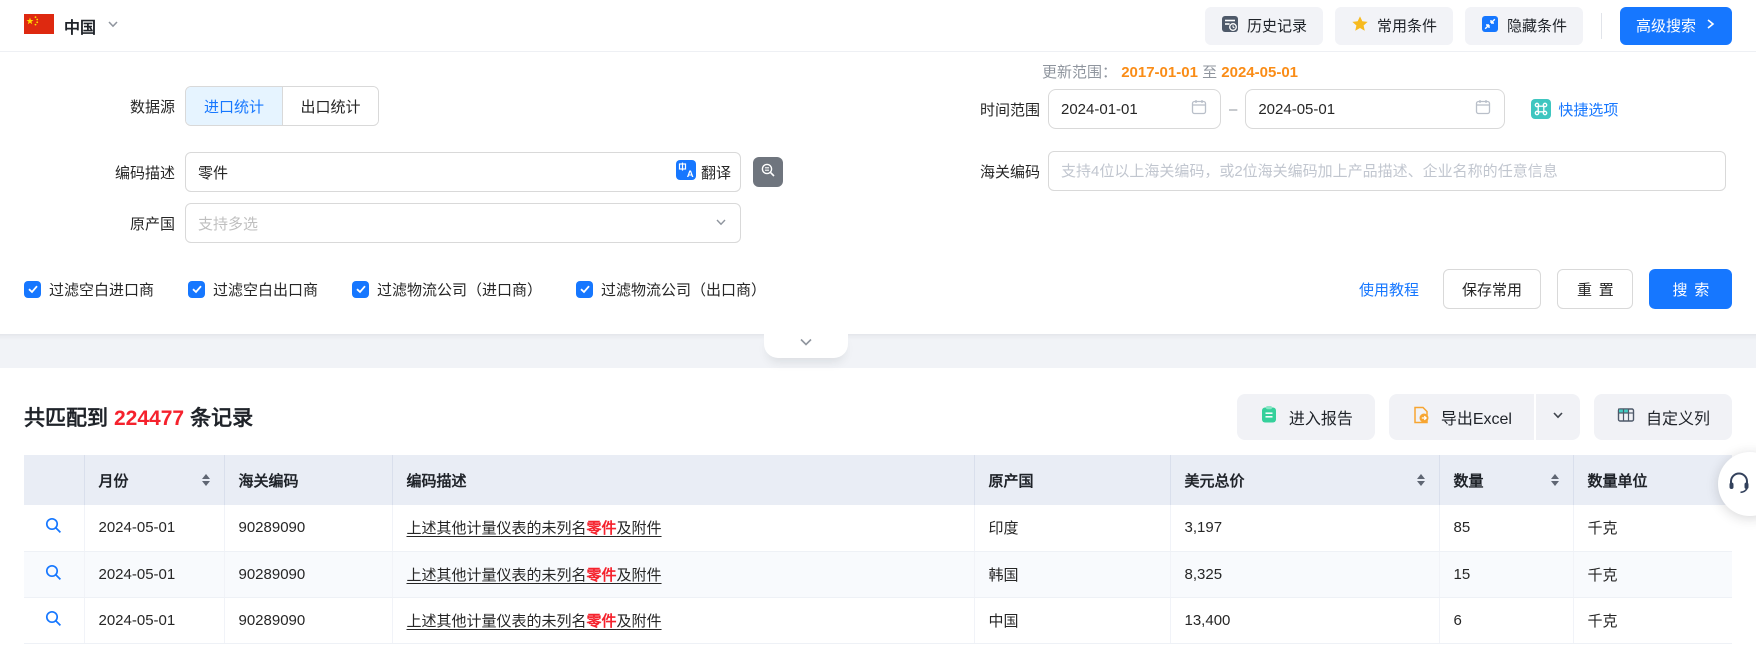  I want to click on cell-origin: 中国, so click(1072, 620).